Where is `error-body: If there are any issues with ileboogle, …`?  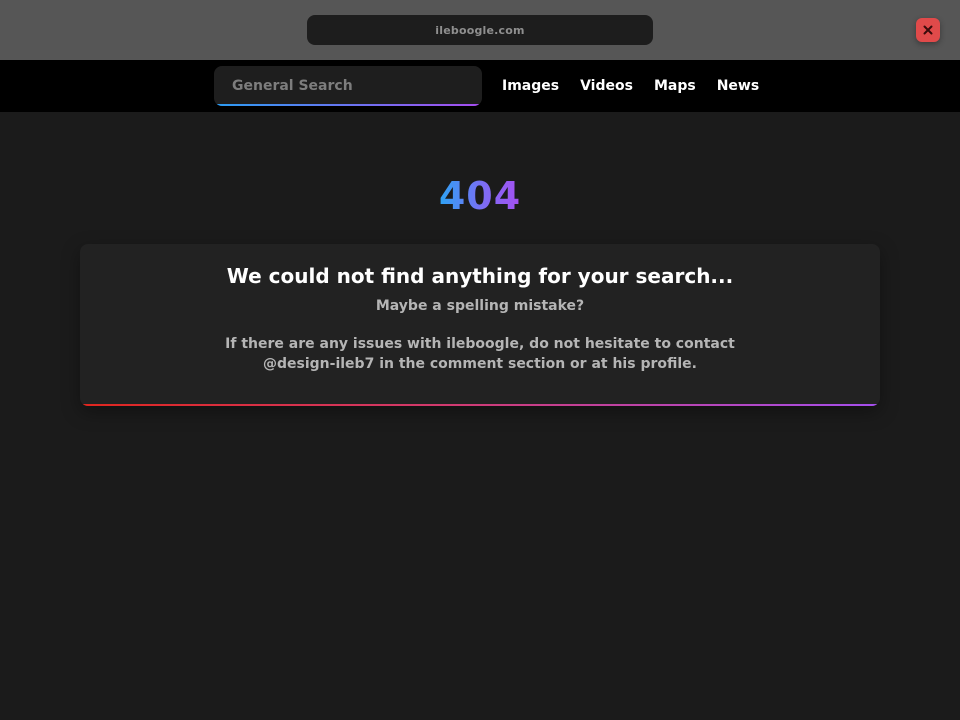 error-body: If there are any issues with ileboogle, … is located at coordinates (480, 354).